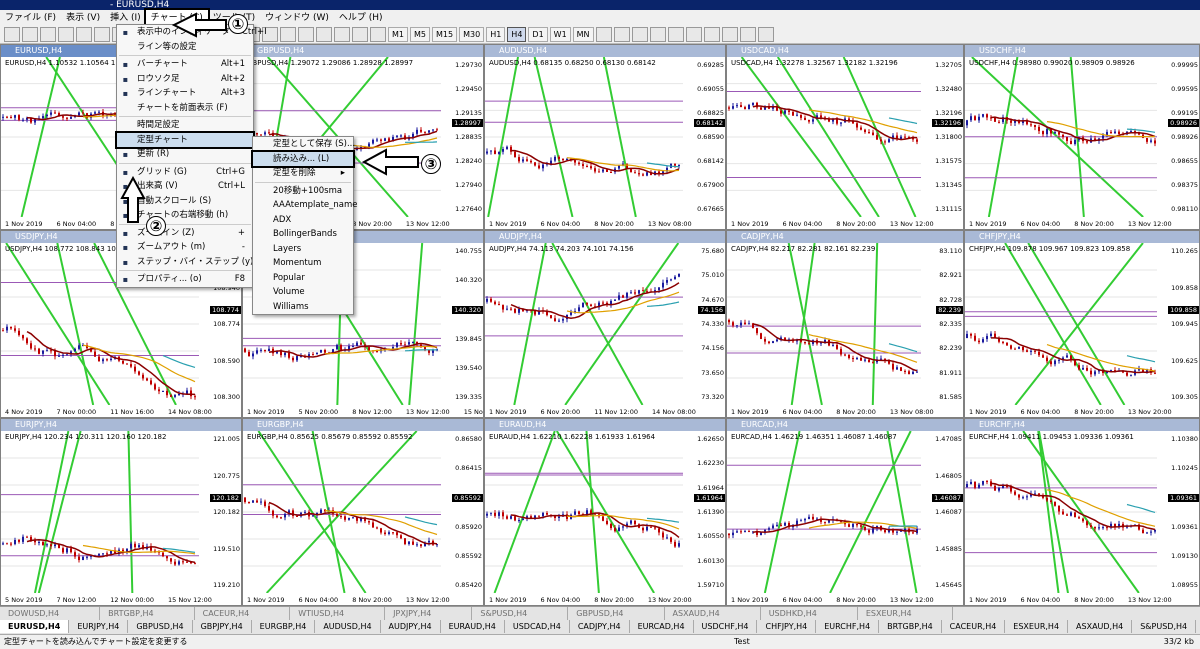 Image resolution: width=1200 pixels, height=649 pixels. Describe the element at coordinates (809, 613) in the screenshot. I see `chart-tab: USDHKD,H4` at that location.